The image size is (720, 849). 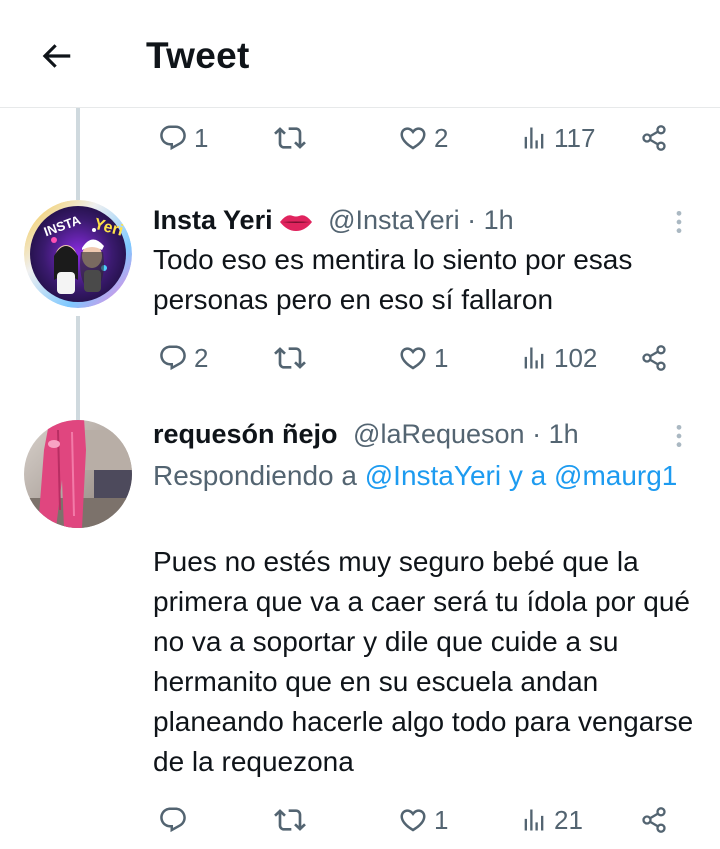 I want to click on views-count: 102, so click(x=576, y=358).